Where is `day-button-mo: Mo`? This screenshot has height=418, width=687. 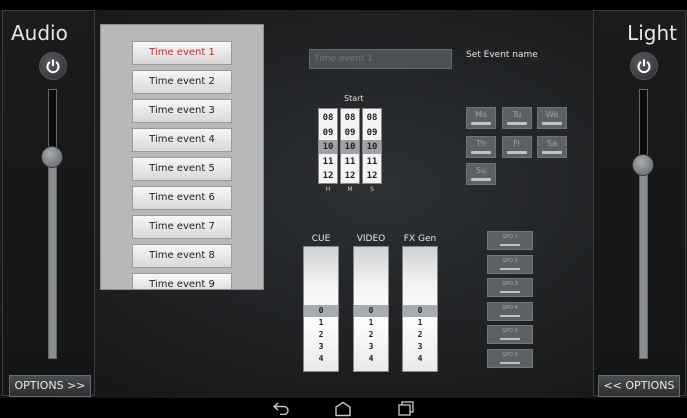
day-button-mo: Mo is located at coordinates (481, 118).